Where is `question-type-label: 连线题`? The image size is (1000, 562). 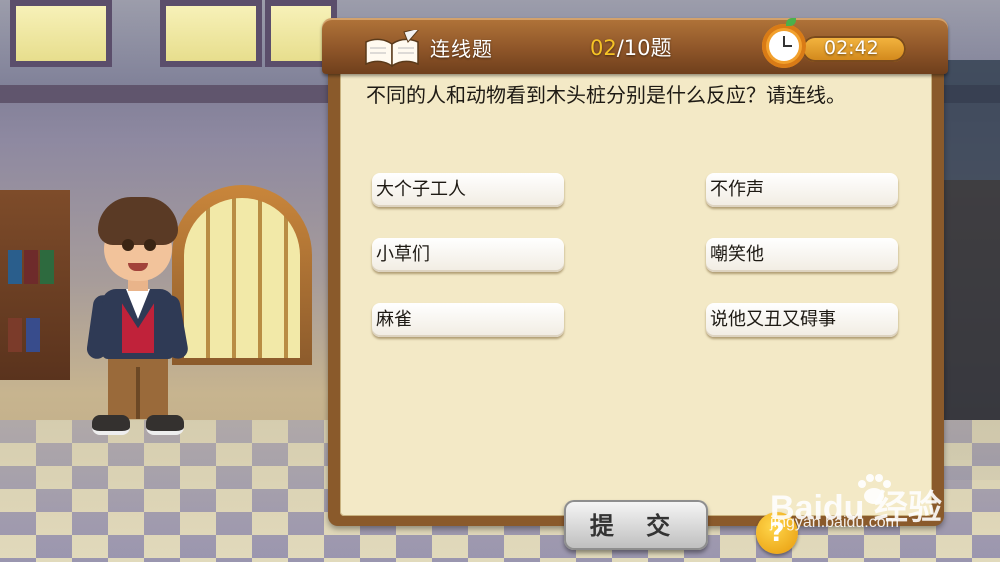
question-type-label: 连线题 is located at coordinates (461, 49).